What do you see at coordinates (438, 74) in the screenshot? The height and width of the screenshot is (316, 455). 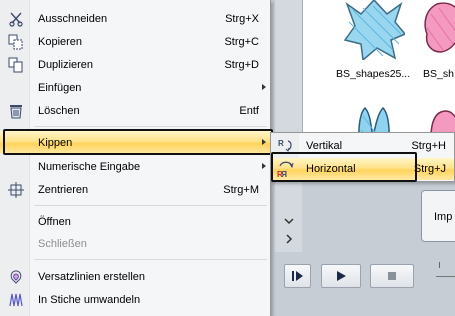 I see `shape-label-2: BS_sh` at bounding box center [438, 74].